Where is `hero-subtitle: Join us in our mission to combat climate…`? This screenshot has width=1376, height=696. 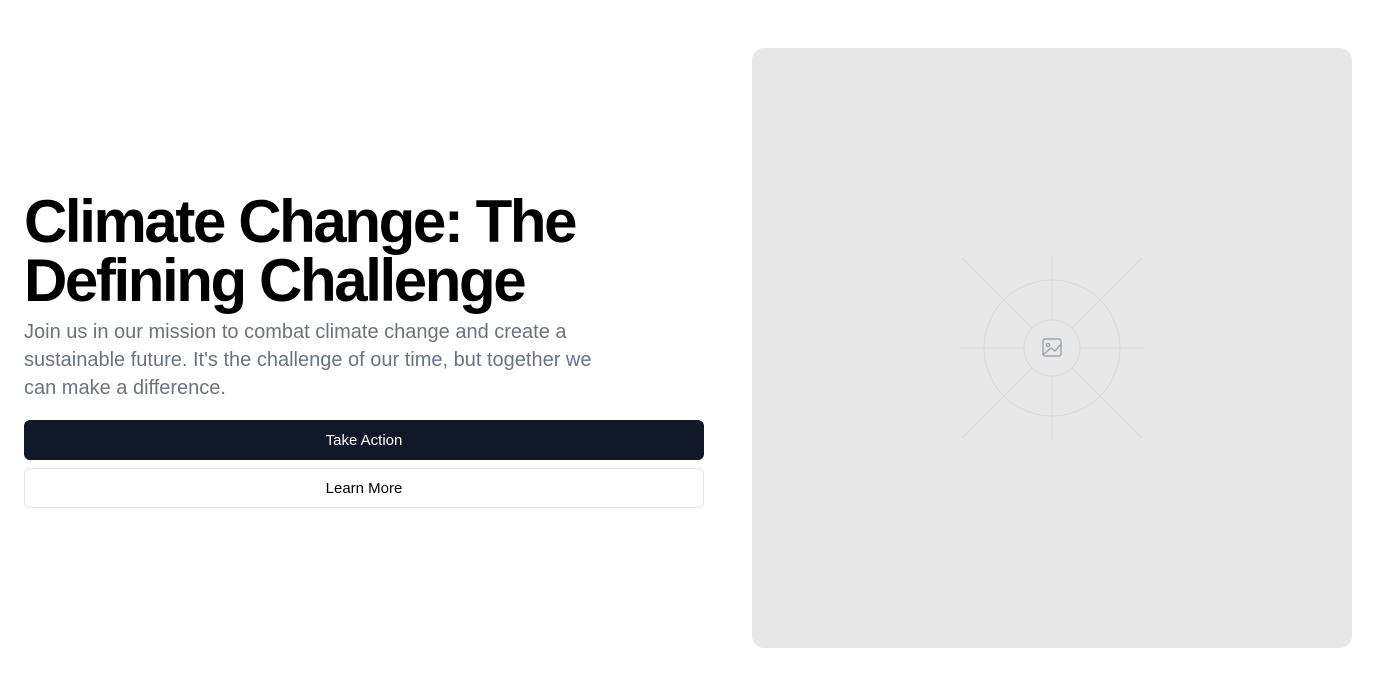 hero-subtitle: Join us in our mission to combat climate… is located at coordinates (308, 360).